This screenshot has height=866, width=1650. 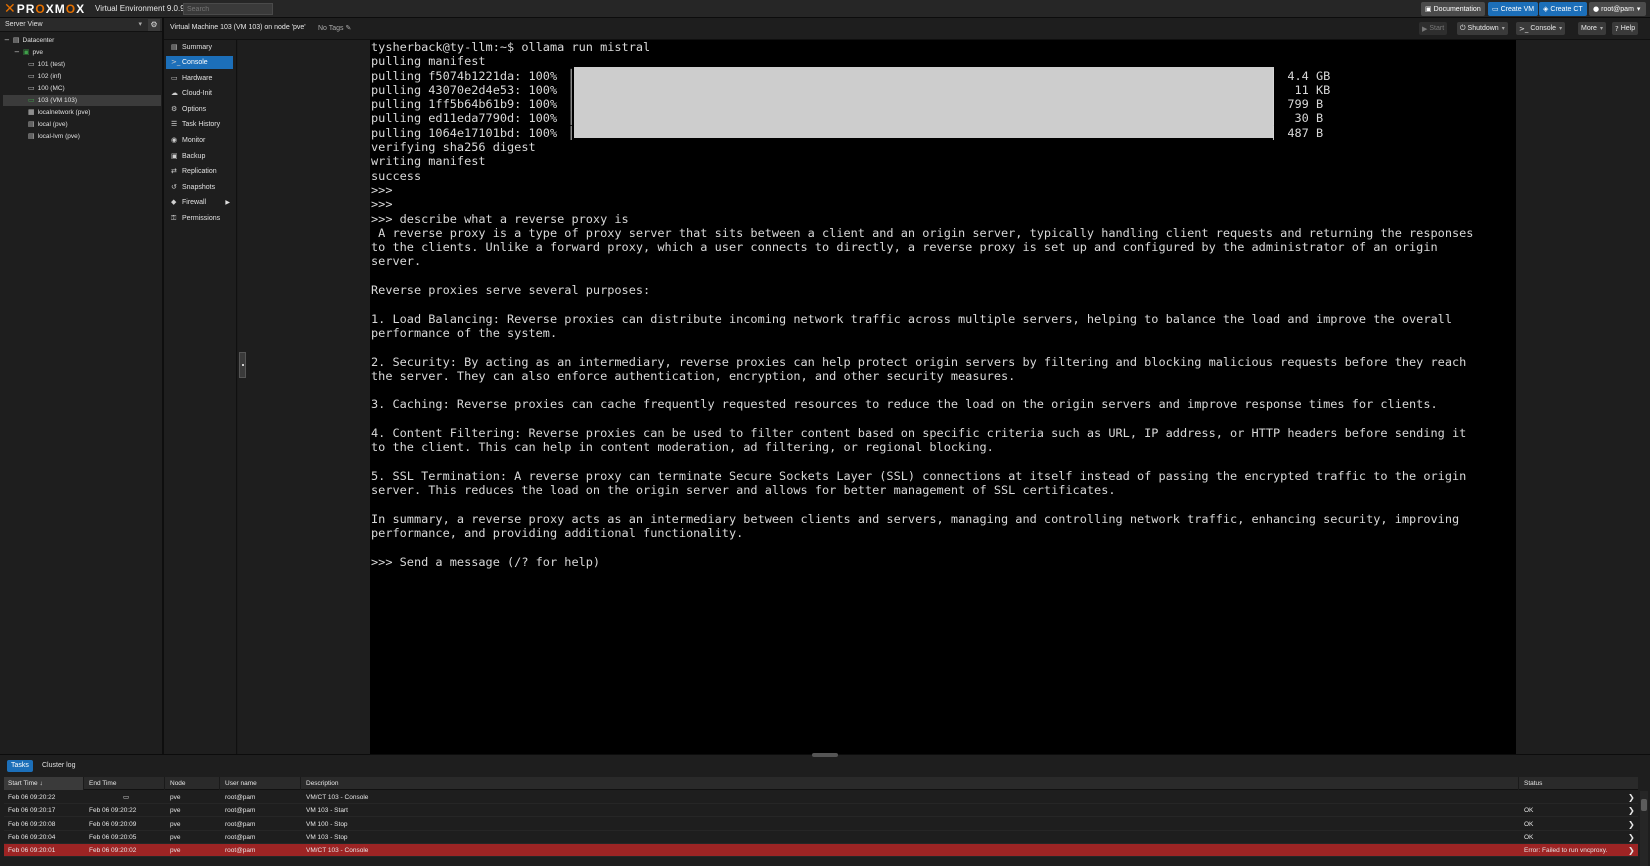 I want to click on tasks-scrollbar, so click(x=1644, y=828).